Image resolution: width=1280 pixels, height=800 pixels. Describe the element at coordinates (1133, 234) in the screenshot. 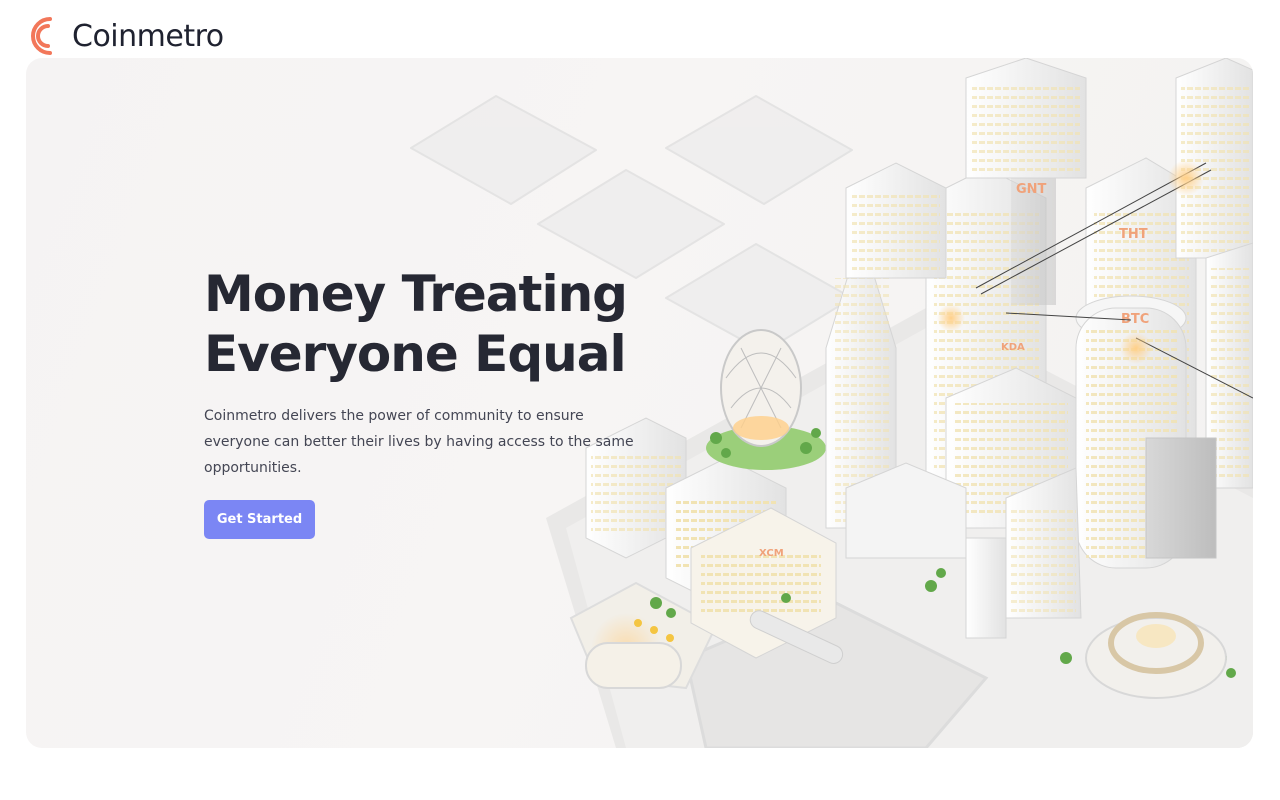

I see `sign-tht: THT` at that location.